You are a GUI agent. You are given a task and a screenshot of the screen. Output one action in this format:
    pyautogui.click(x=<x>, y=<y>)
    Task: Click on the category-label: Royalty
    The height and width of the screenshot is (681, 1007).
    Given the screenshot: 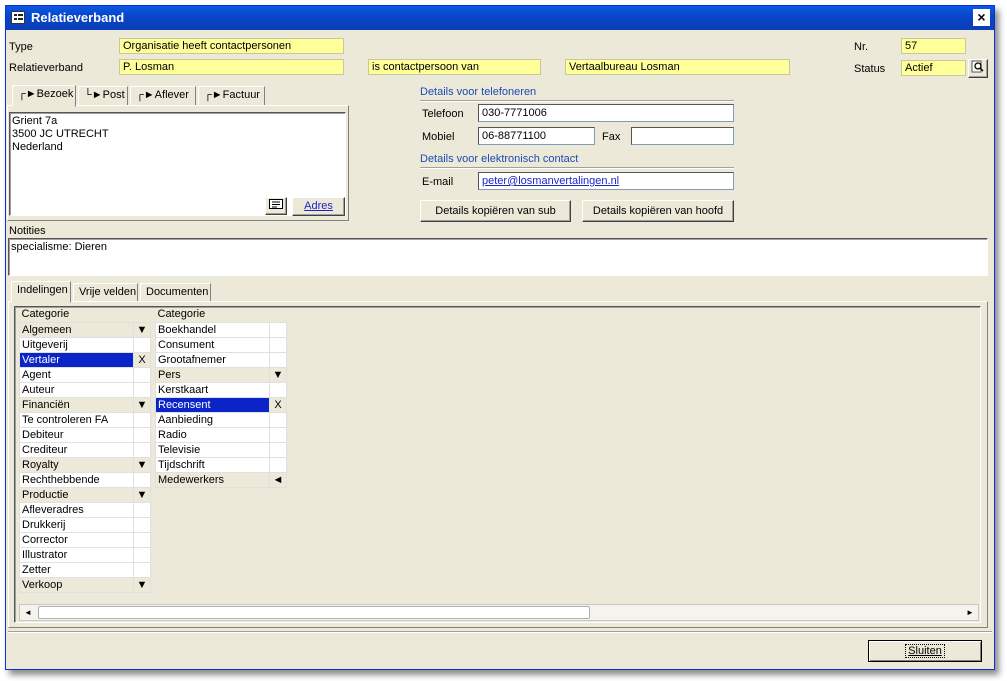 What is the action you would take?
    pyautogui.click(x=76, y=464)
    